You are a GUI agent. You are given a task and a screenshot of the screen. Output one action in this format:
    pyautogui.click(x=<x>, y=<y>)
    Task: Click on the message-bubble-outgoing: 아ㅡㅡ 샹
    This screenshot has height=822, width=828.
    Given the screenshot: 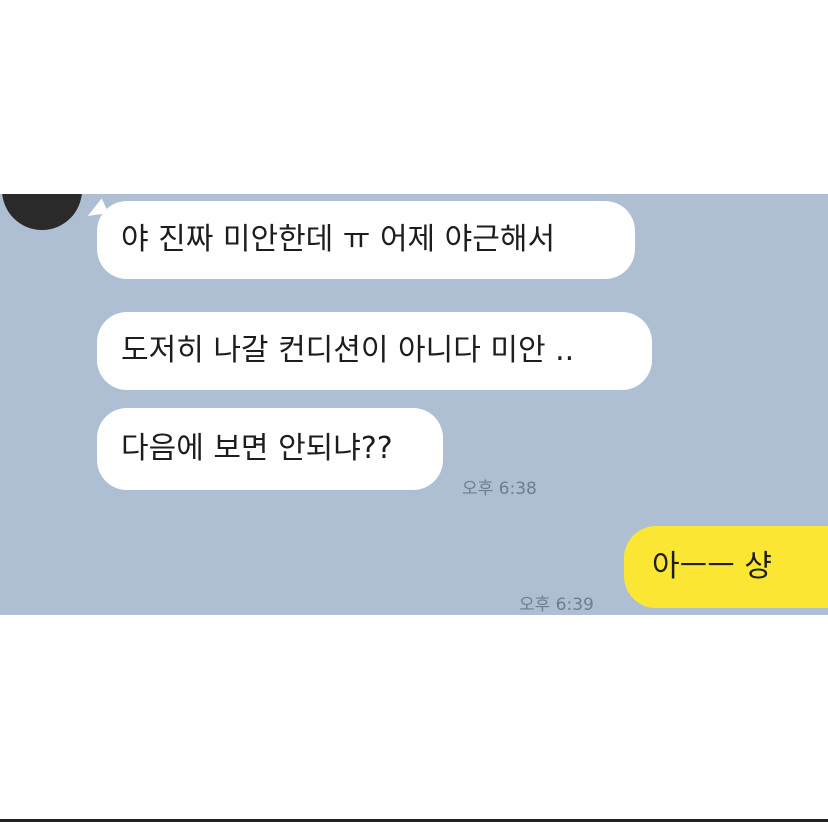 What is the action you would take?
    pyautogui.click(x=726, y=567)
    